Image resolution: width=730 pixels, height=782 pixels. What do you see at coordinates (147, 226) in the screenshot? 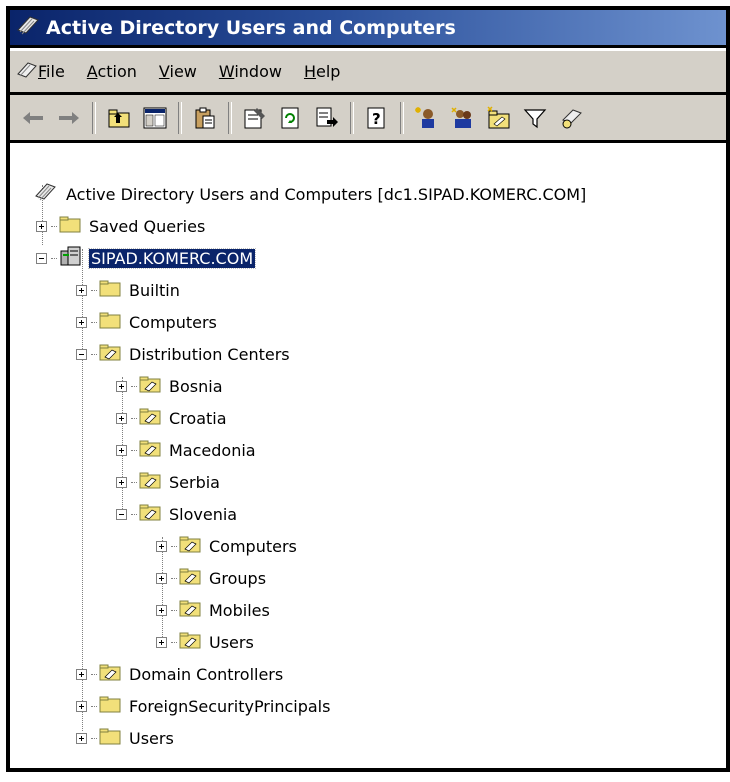
I see `tree-item-label: Saved Queries` at bounding box center [147, 226].